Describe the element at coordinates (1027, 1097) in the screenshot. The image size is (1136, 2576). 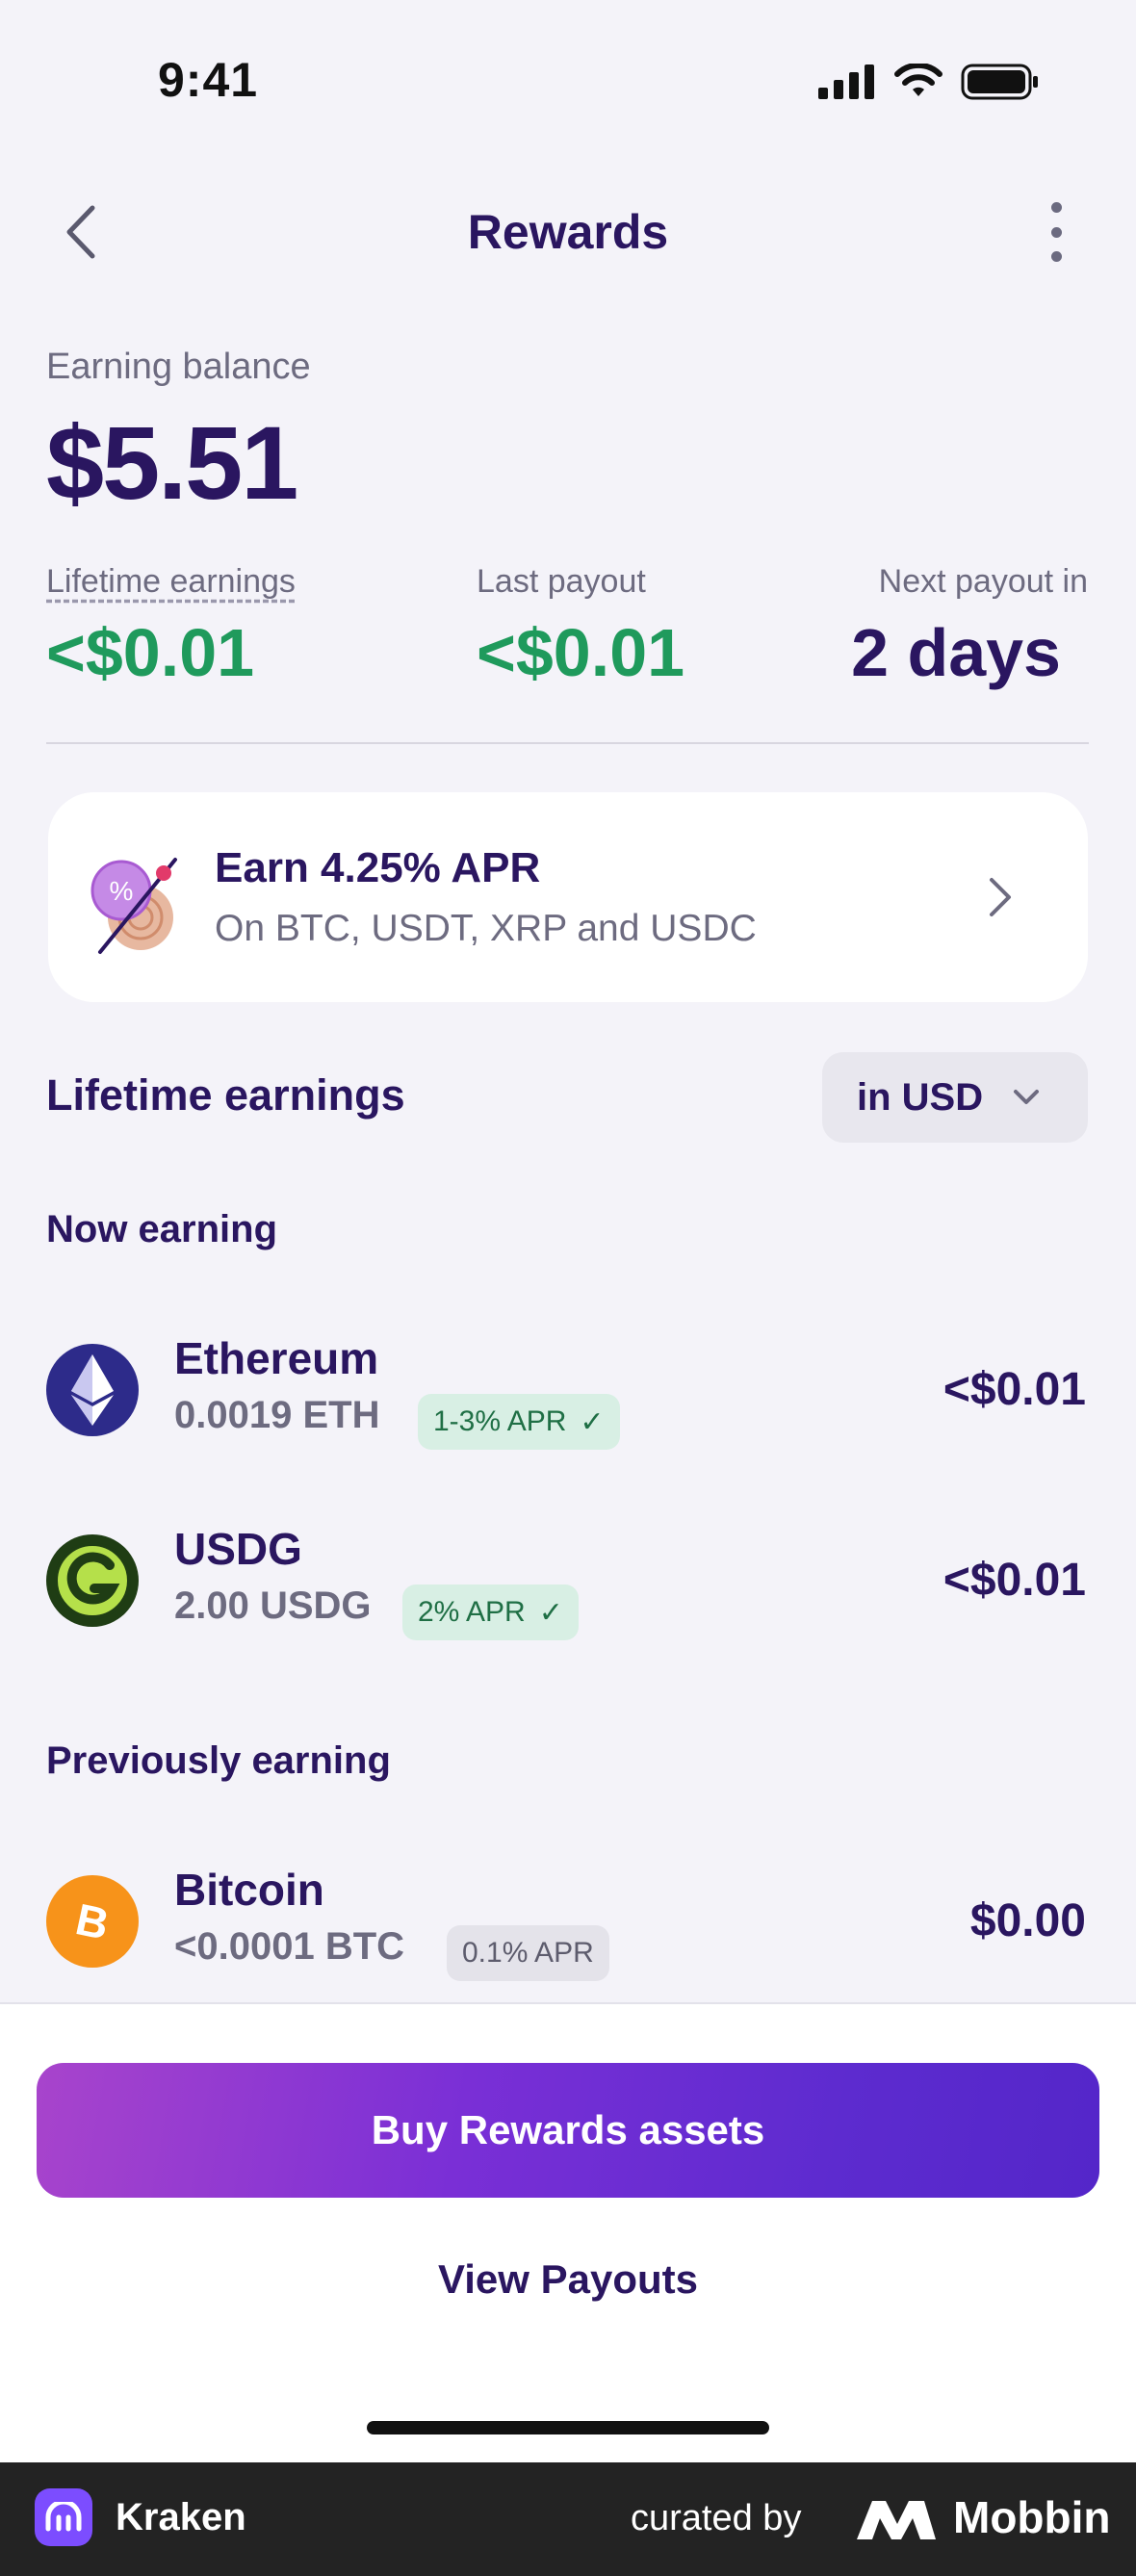
I see `chevron-down-icon` at that location.